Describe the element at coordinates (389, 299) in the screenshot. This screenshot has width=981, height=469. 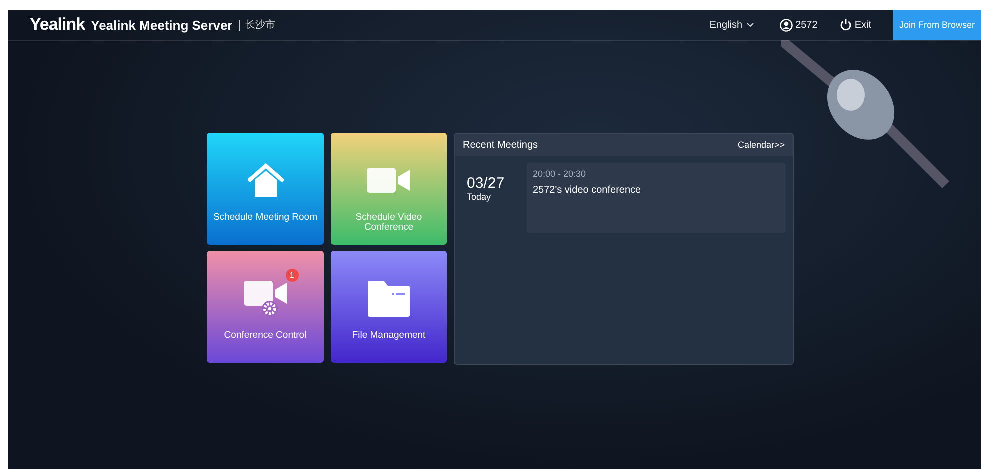
I see `folder-icon` at that location.